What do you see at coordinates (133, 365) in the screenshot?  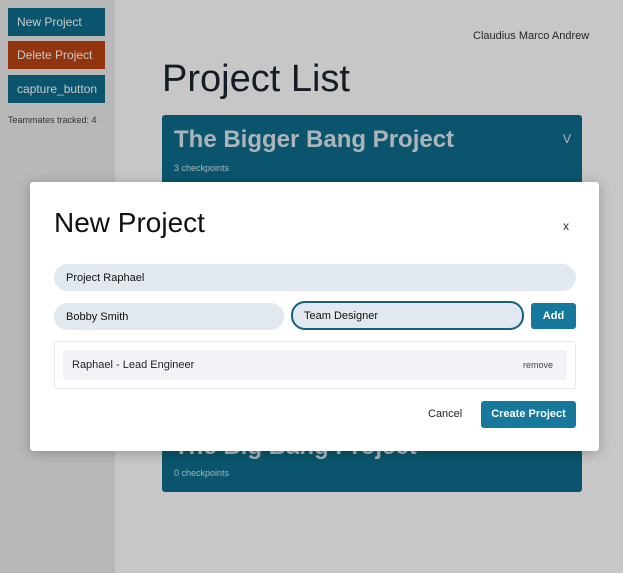 I see `member-label: Raphael - Lead Engineer` at bounding box center [133, 365].